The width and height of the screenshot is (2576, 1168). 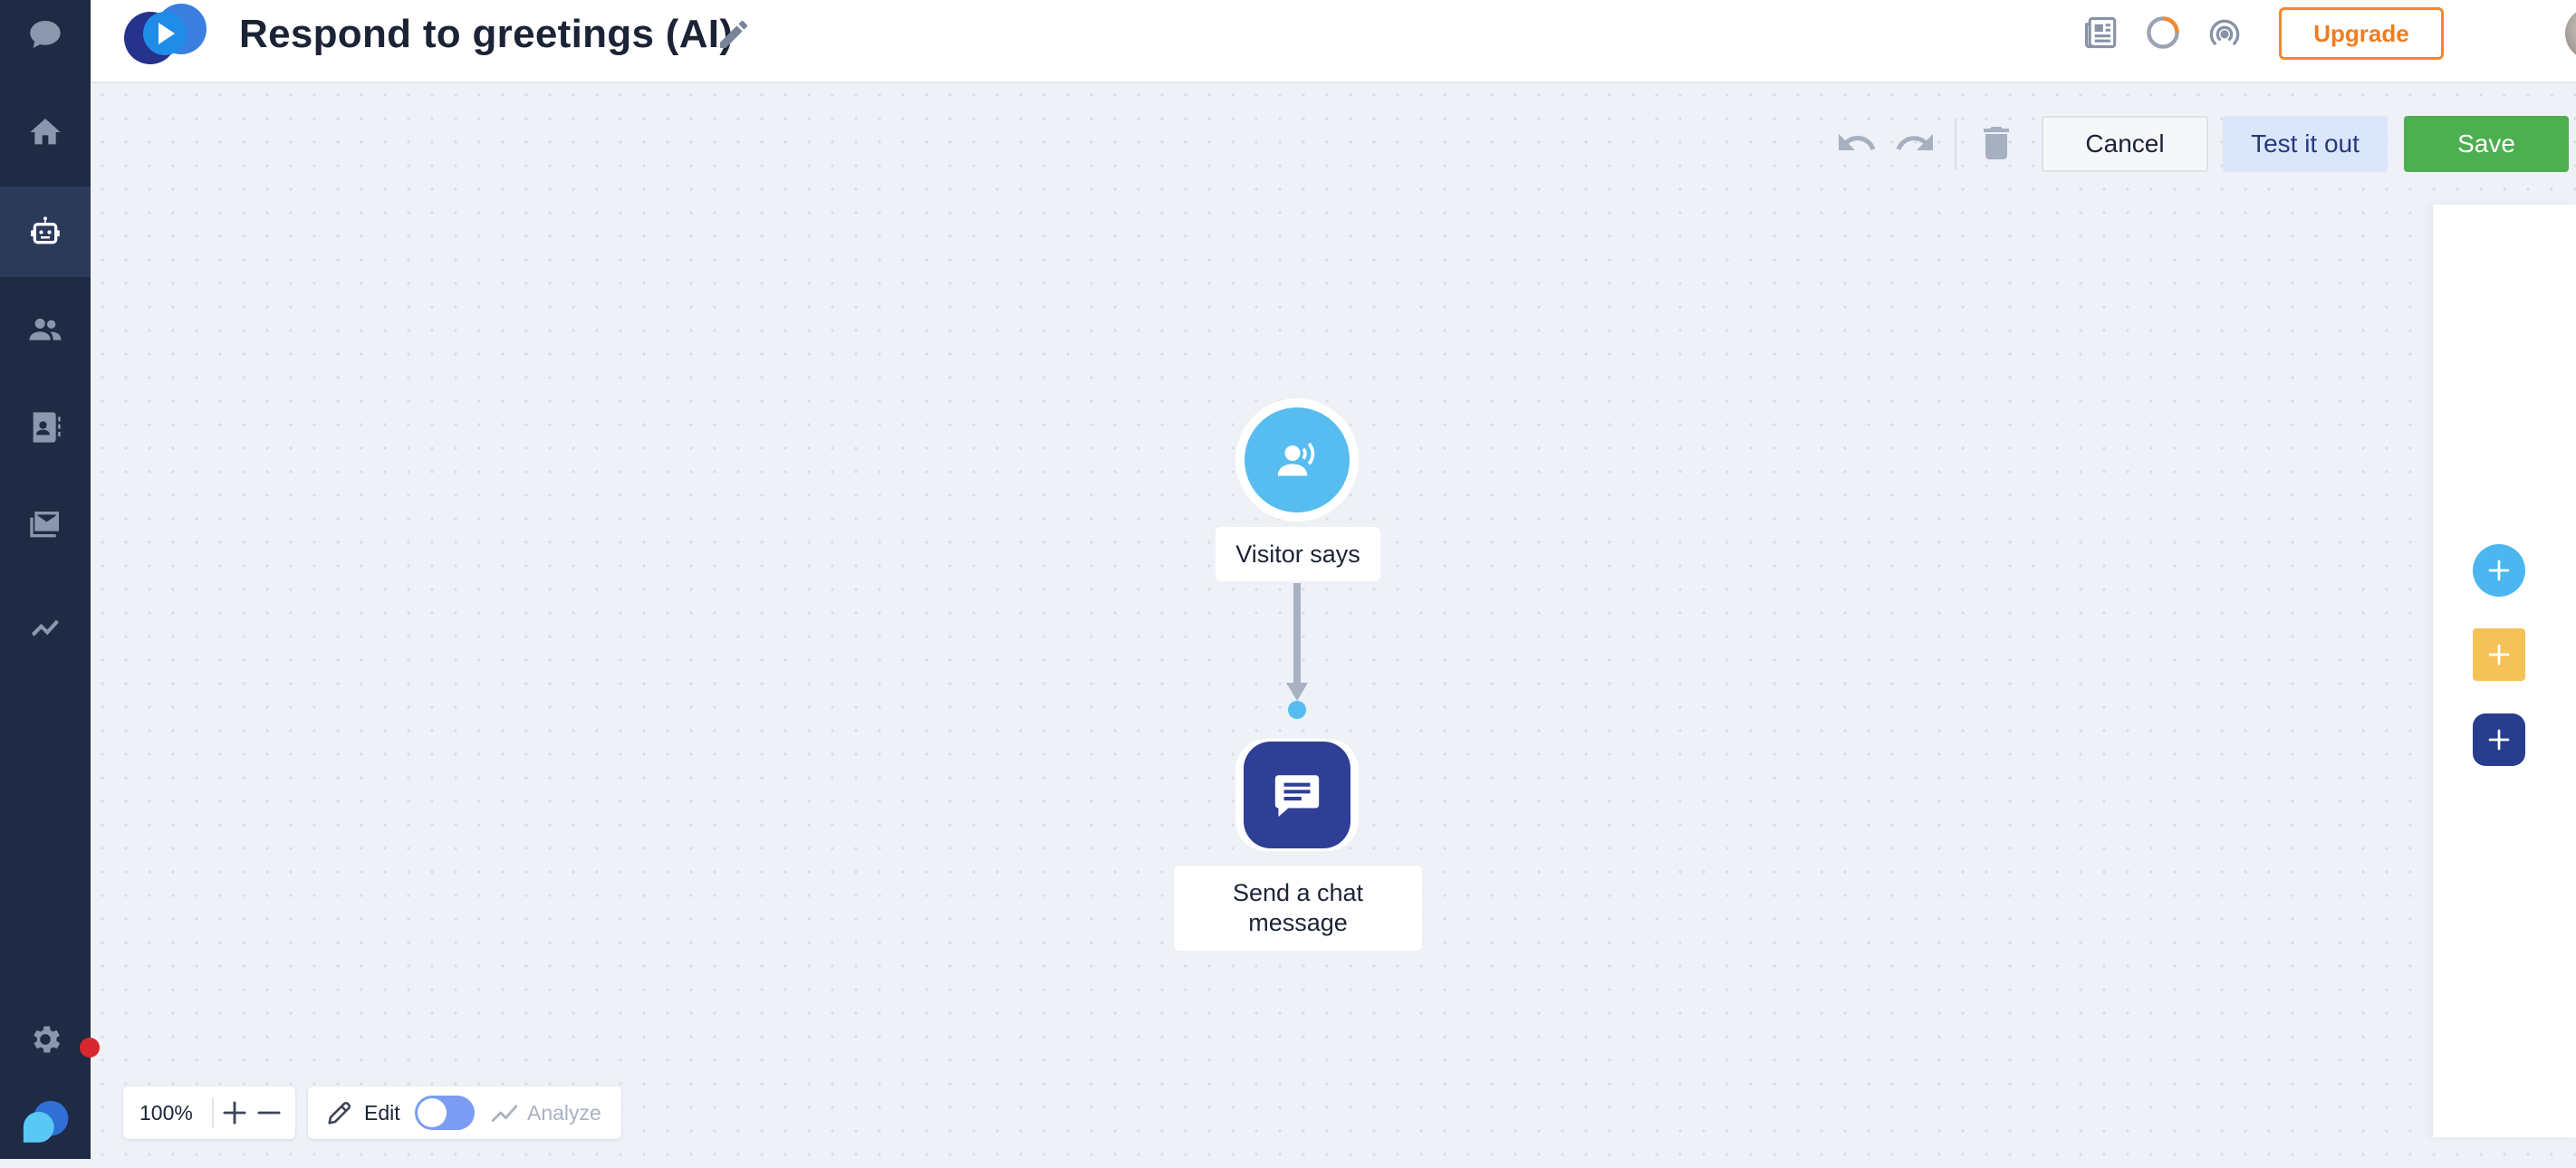 I want to click on news-button, so click(x=2101, y=33).